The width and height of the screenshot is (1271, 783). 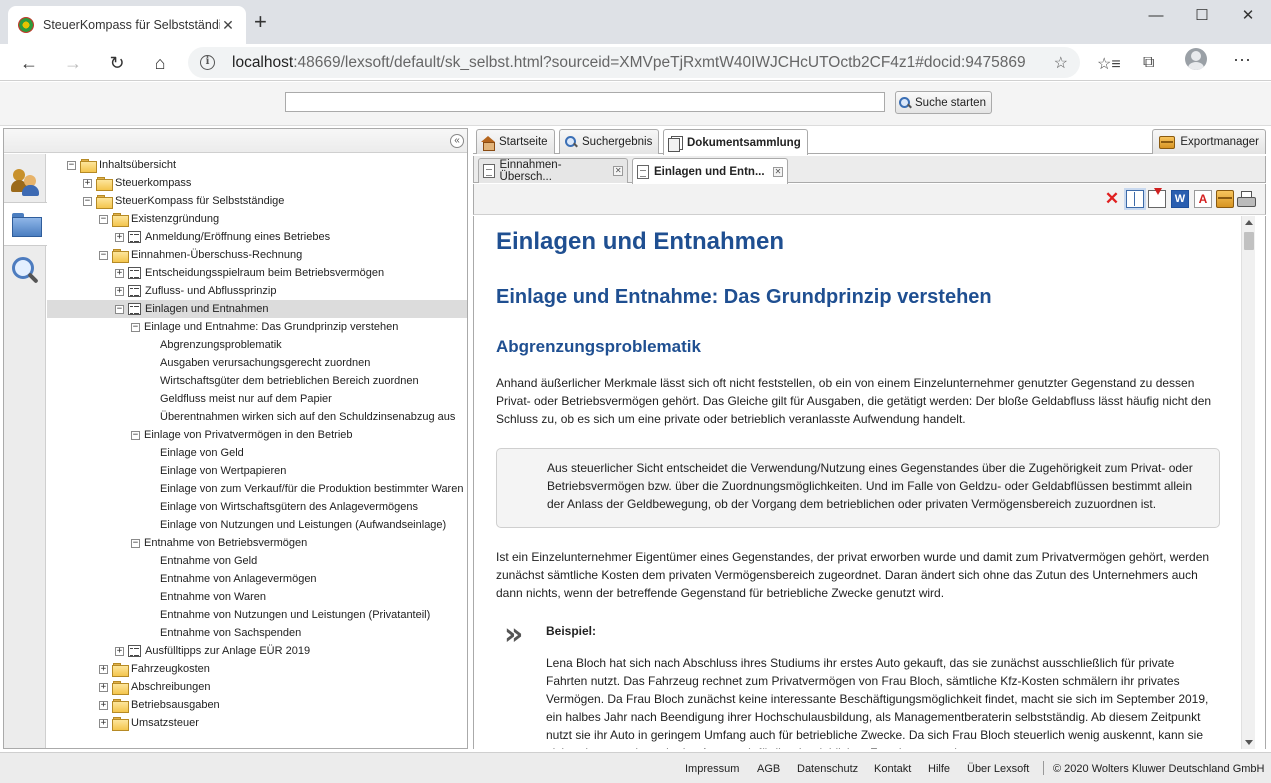 I want to click on close-document-icon: ✕, so click(x=1112, y=199).